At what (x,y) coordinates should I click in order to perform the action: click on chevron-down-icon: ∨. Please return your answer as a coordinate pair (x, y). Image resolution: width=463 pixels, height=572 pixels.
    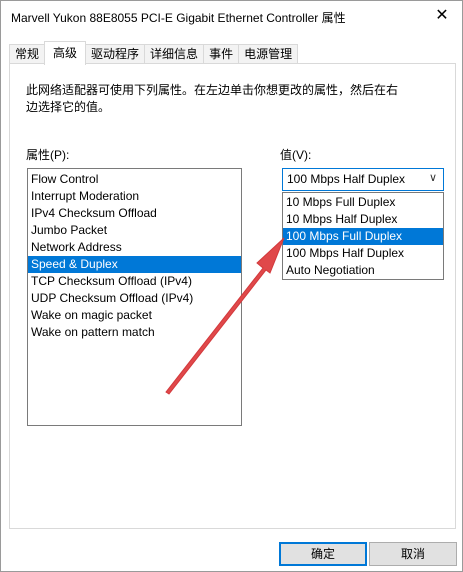
    Looking at the image, I should click on (433, 177).